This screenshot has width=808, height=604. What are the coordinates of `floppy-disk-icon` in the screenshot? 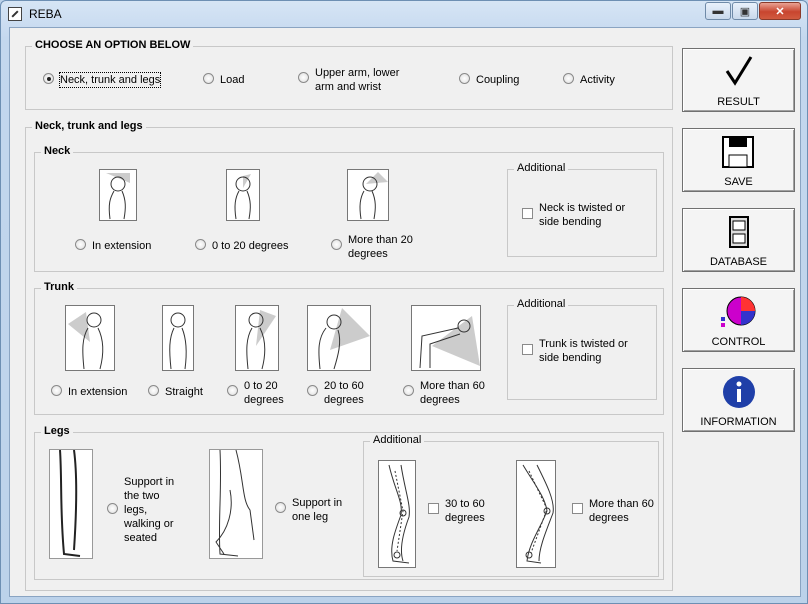 It's located at (738, 152).